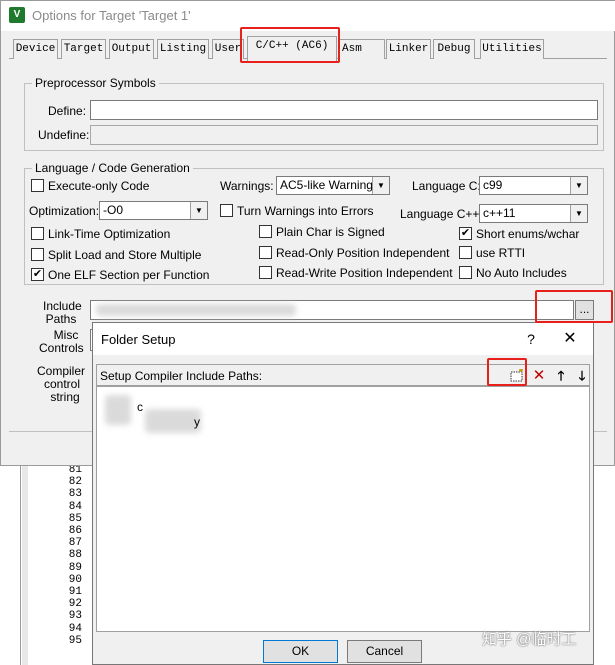 This screenshot has width=615, height=665. Describe the element at coordinates (196, 310) in the screenshot. I see `redacted-include-path` at that location.